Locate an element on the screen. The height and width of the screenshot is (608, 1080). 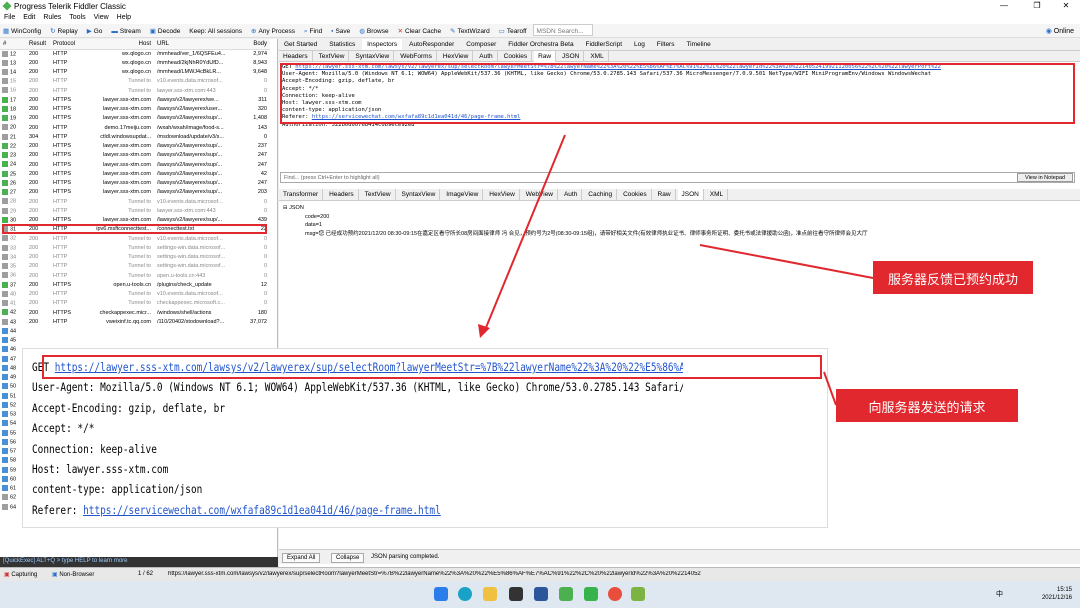
arrow-response-note is located at coordinates (786, 261).